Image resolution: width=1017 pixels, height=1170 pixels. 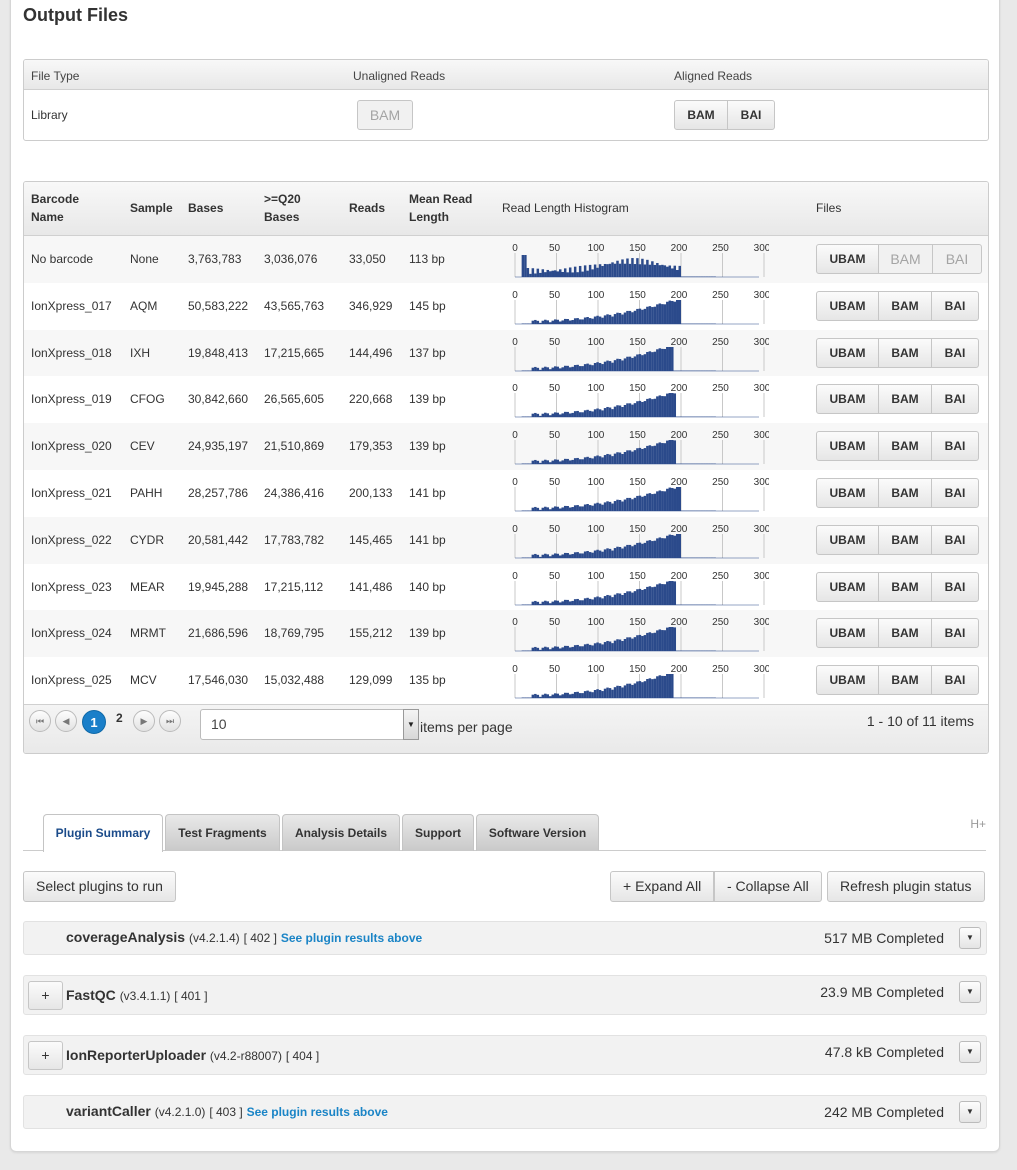 I want to click on file-buttons: UBAM BAM BAI, so click(x=897, y=492).